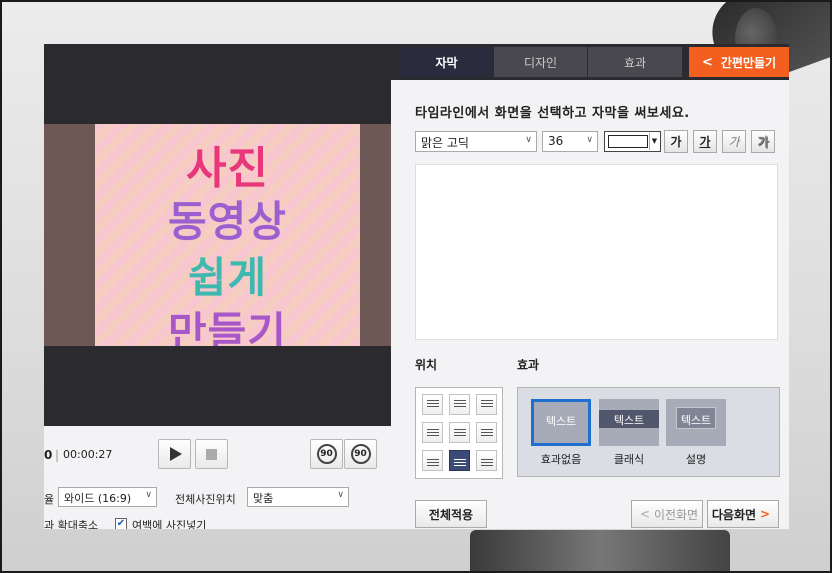 This screenshot has height=573, width=832. What do you see at coordinates (98, 498) in the screenshot?
I see `ratio-select-value: 와이드 (16:9)` at bounding box center [98, 498].